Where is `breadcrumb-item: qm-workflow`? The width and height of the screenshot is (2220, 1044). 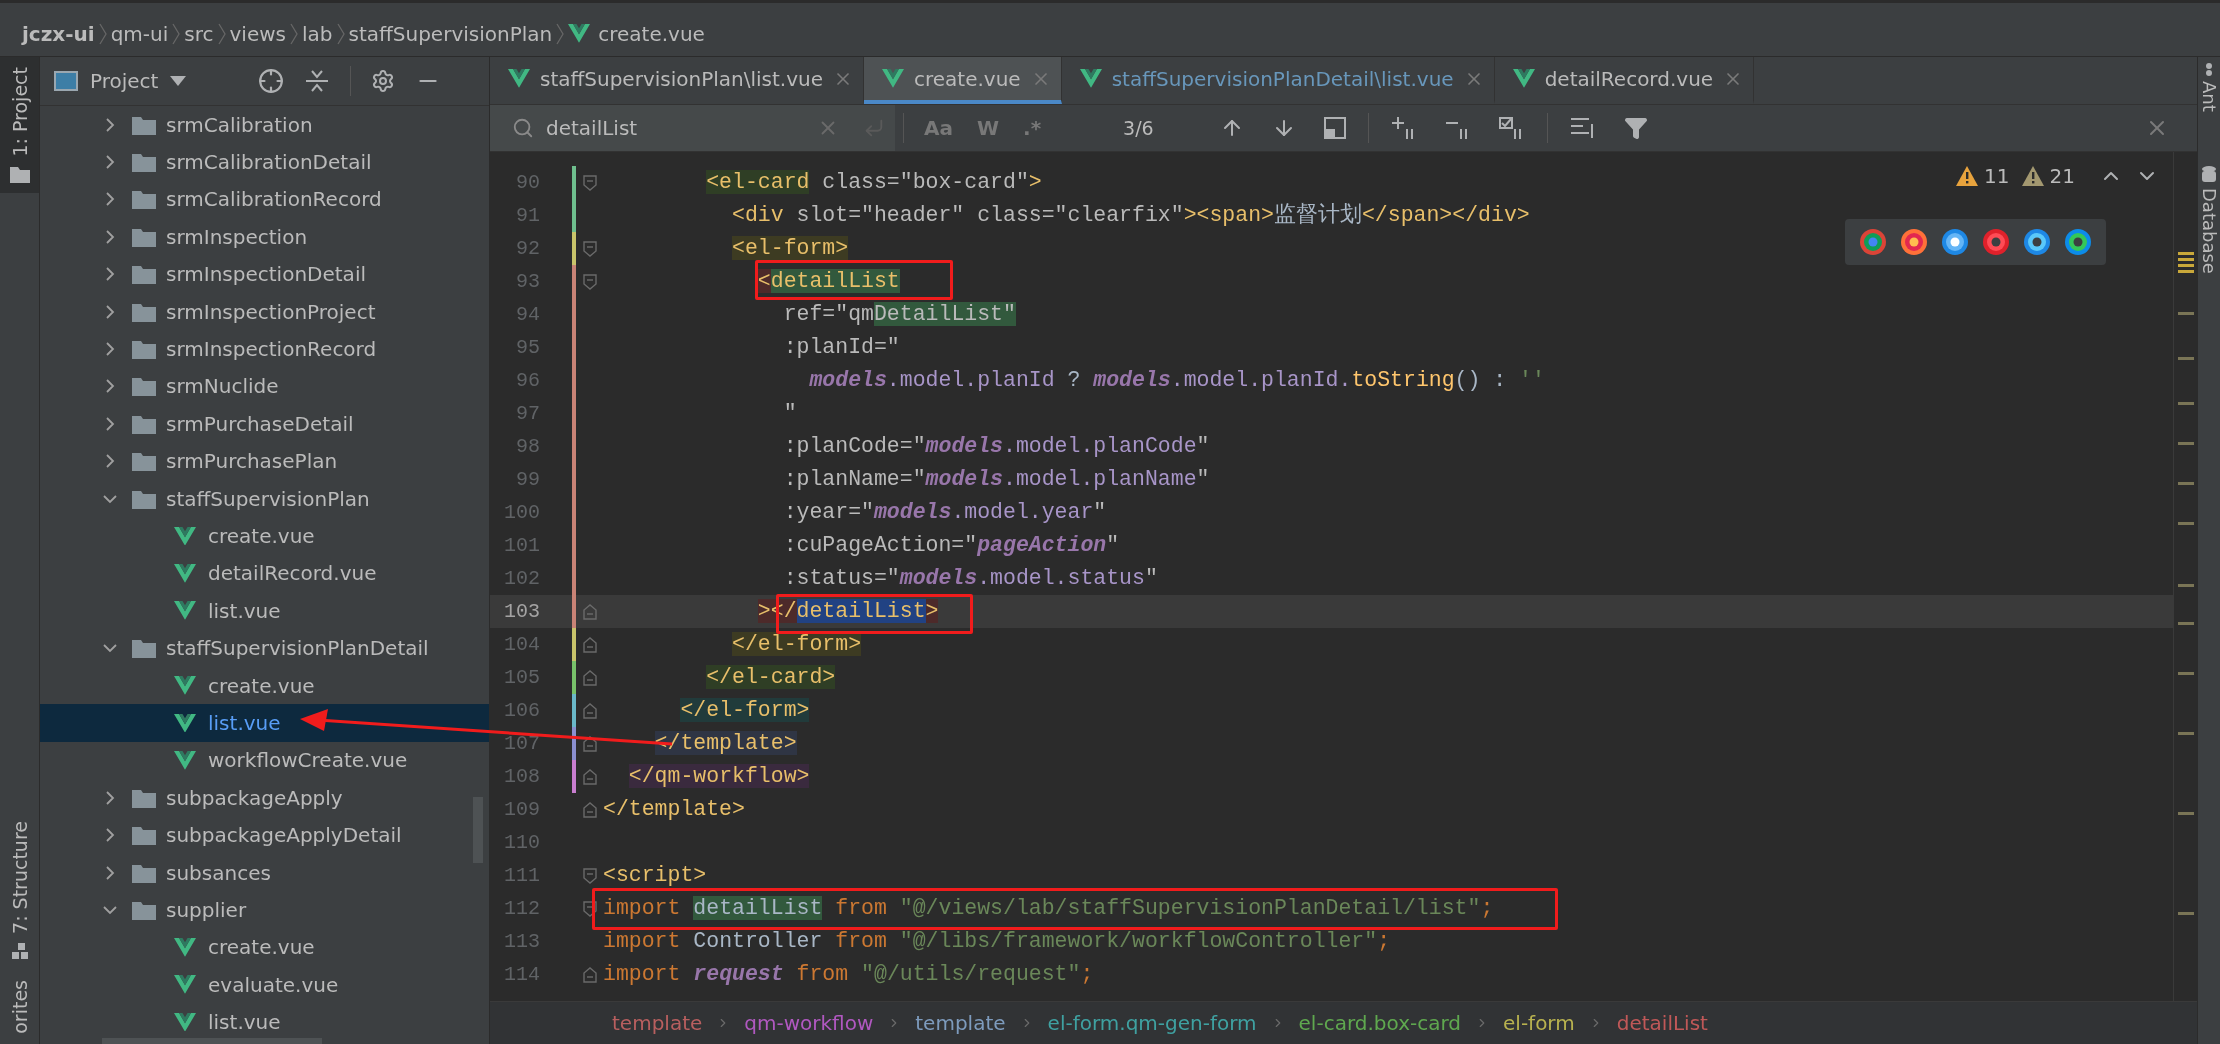 breadcrumb-item: qm-workflow is located at coordinates (809, 1023).